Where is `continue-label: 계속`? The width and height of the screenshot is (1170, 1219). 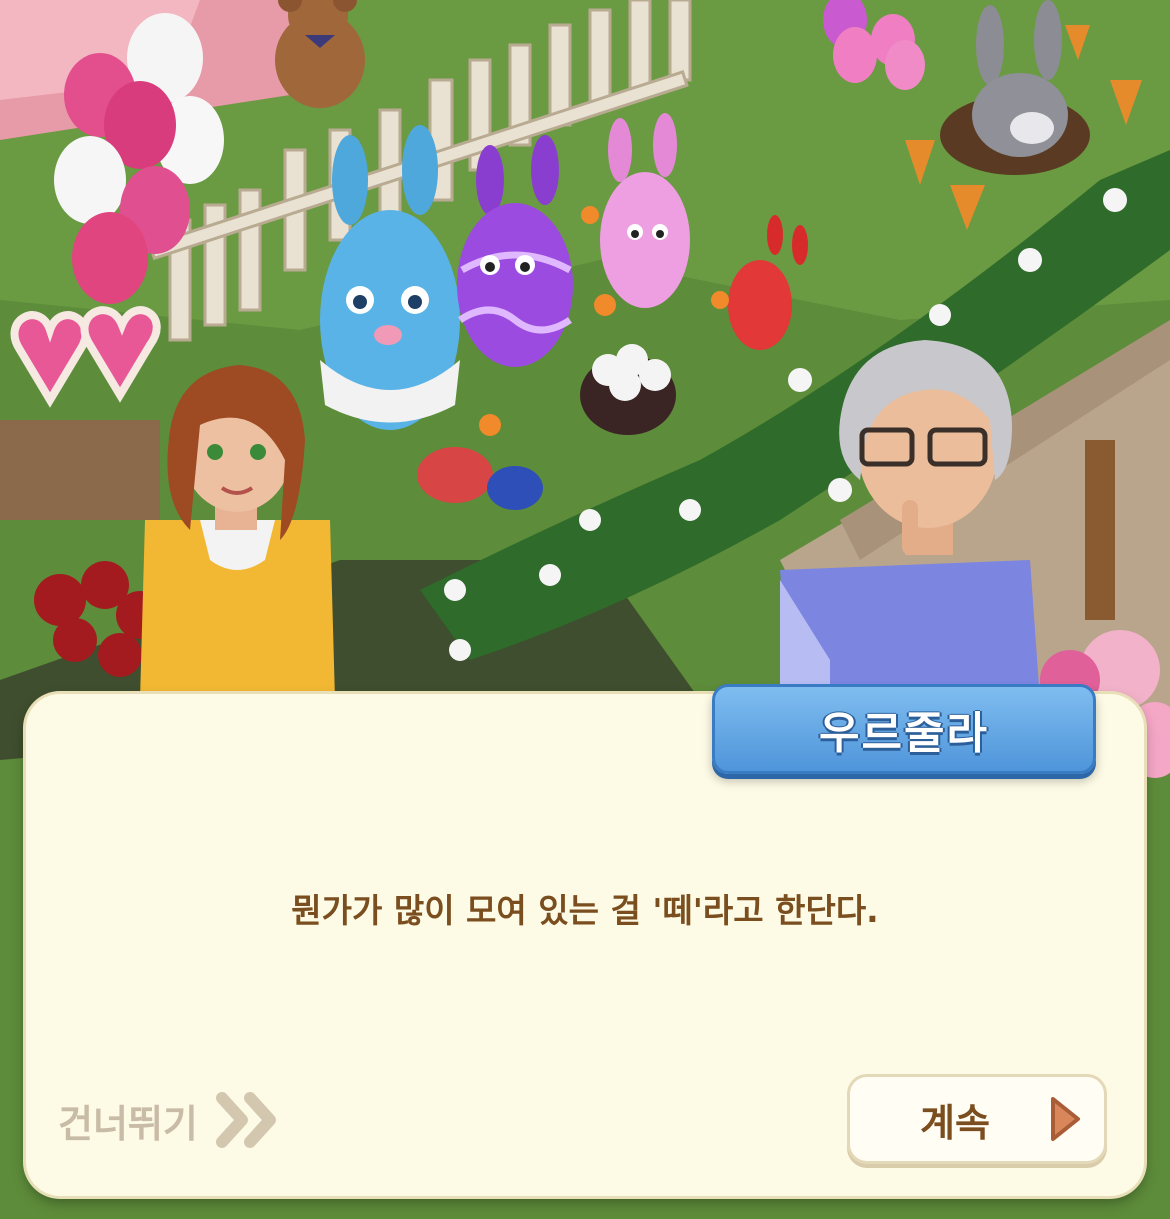
continue-label: 계속 is located at coordinates (955, 1122).